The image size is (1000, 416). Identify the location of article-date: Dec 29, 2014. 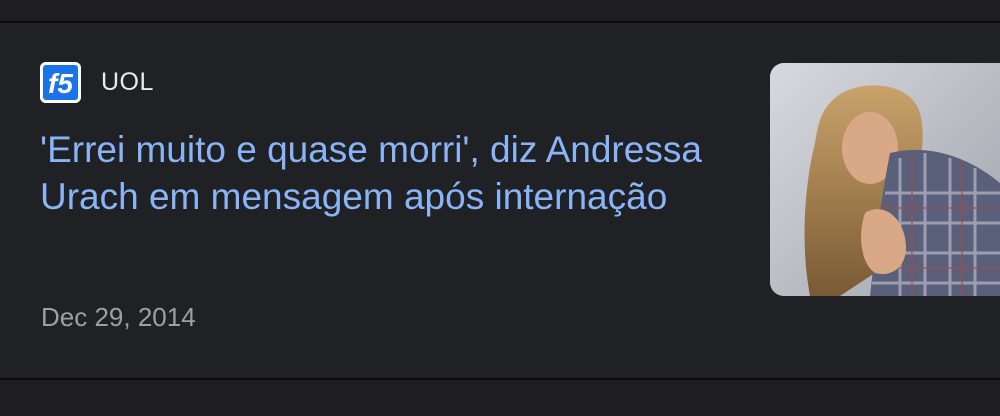
(118, 317).